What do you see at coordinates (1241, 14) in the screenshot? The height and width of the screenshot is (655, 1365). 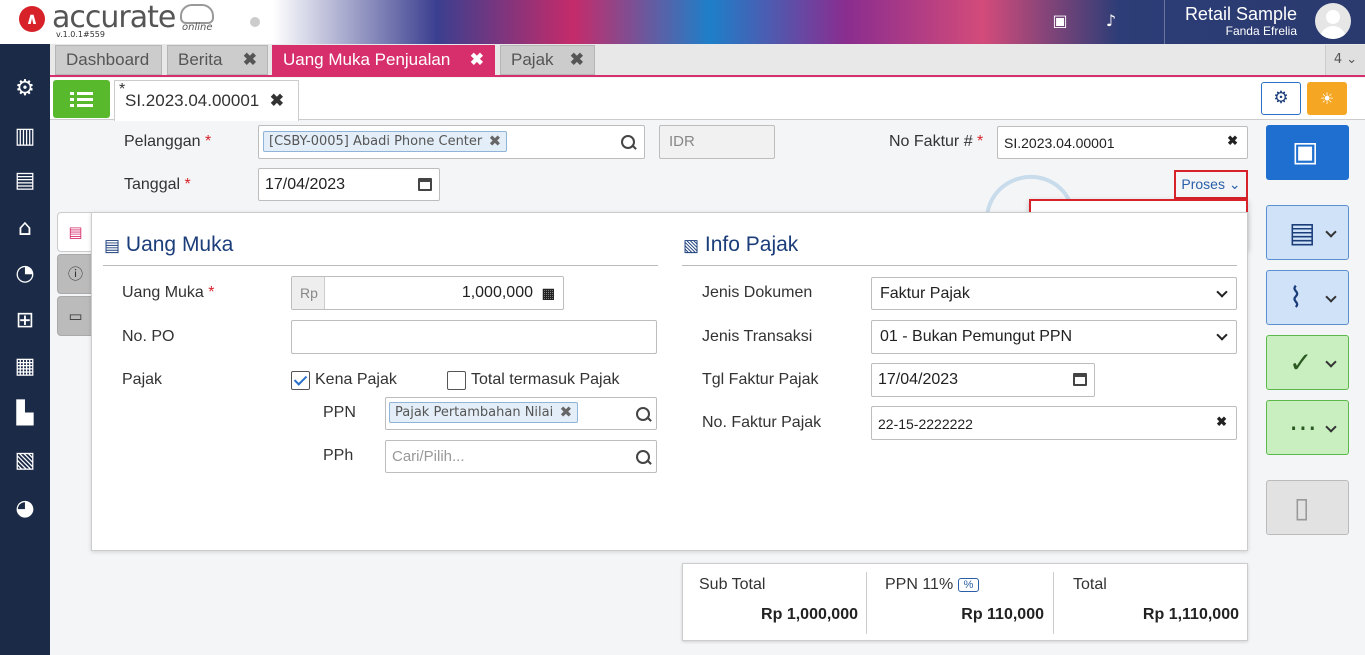 I see `company-name: Retail Sample` at bounding box center [1241, 14].